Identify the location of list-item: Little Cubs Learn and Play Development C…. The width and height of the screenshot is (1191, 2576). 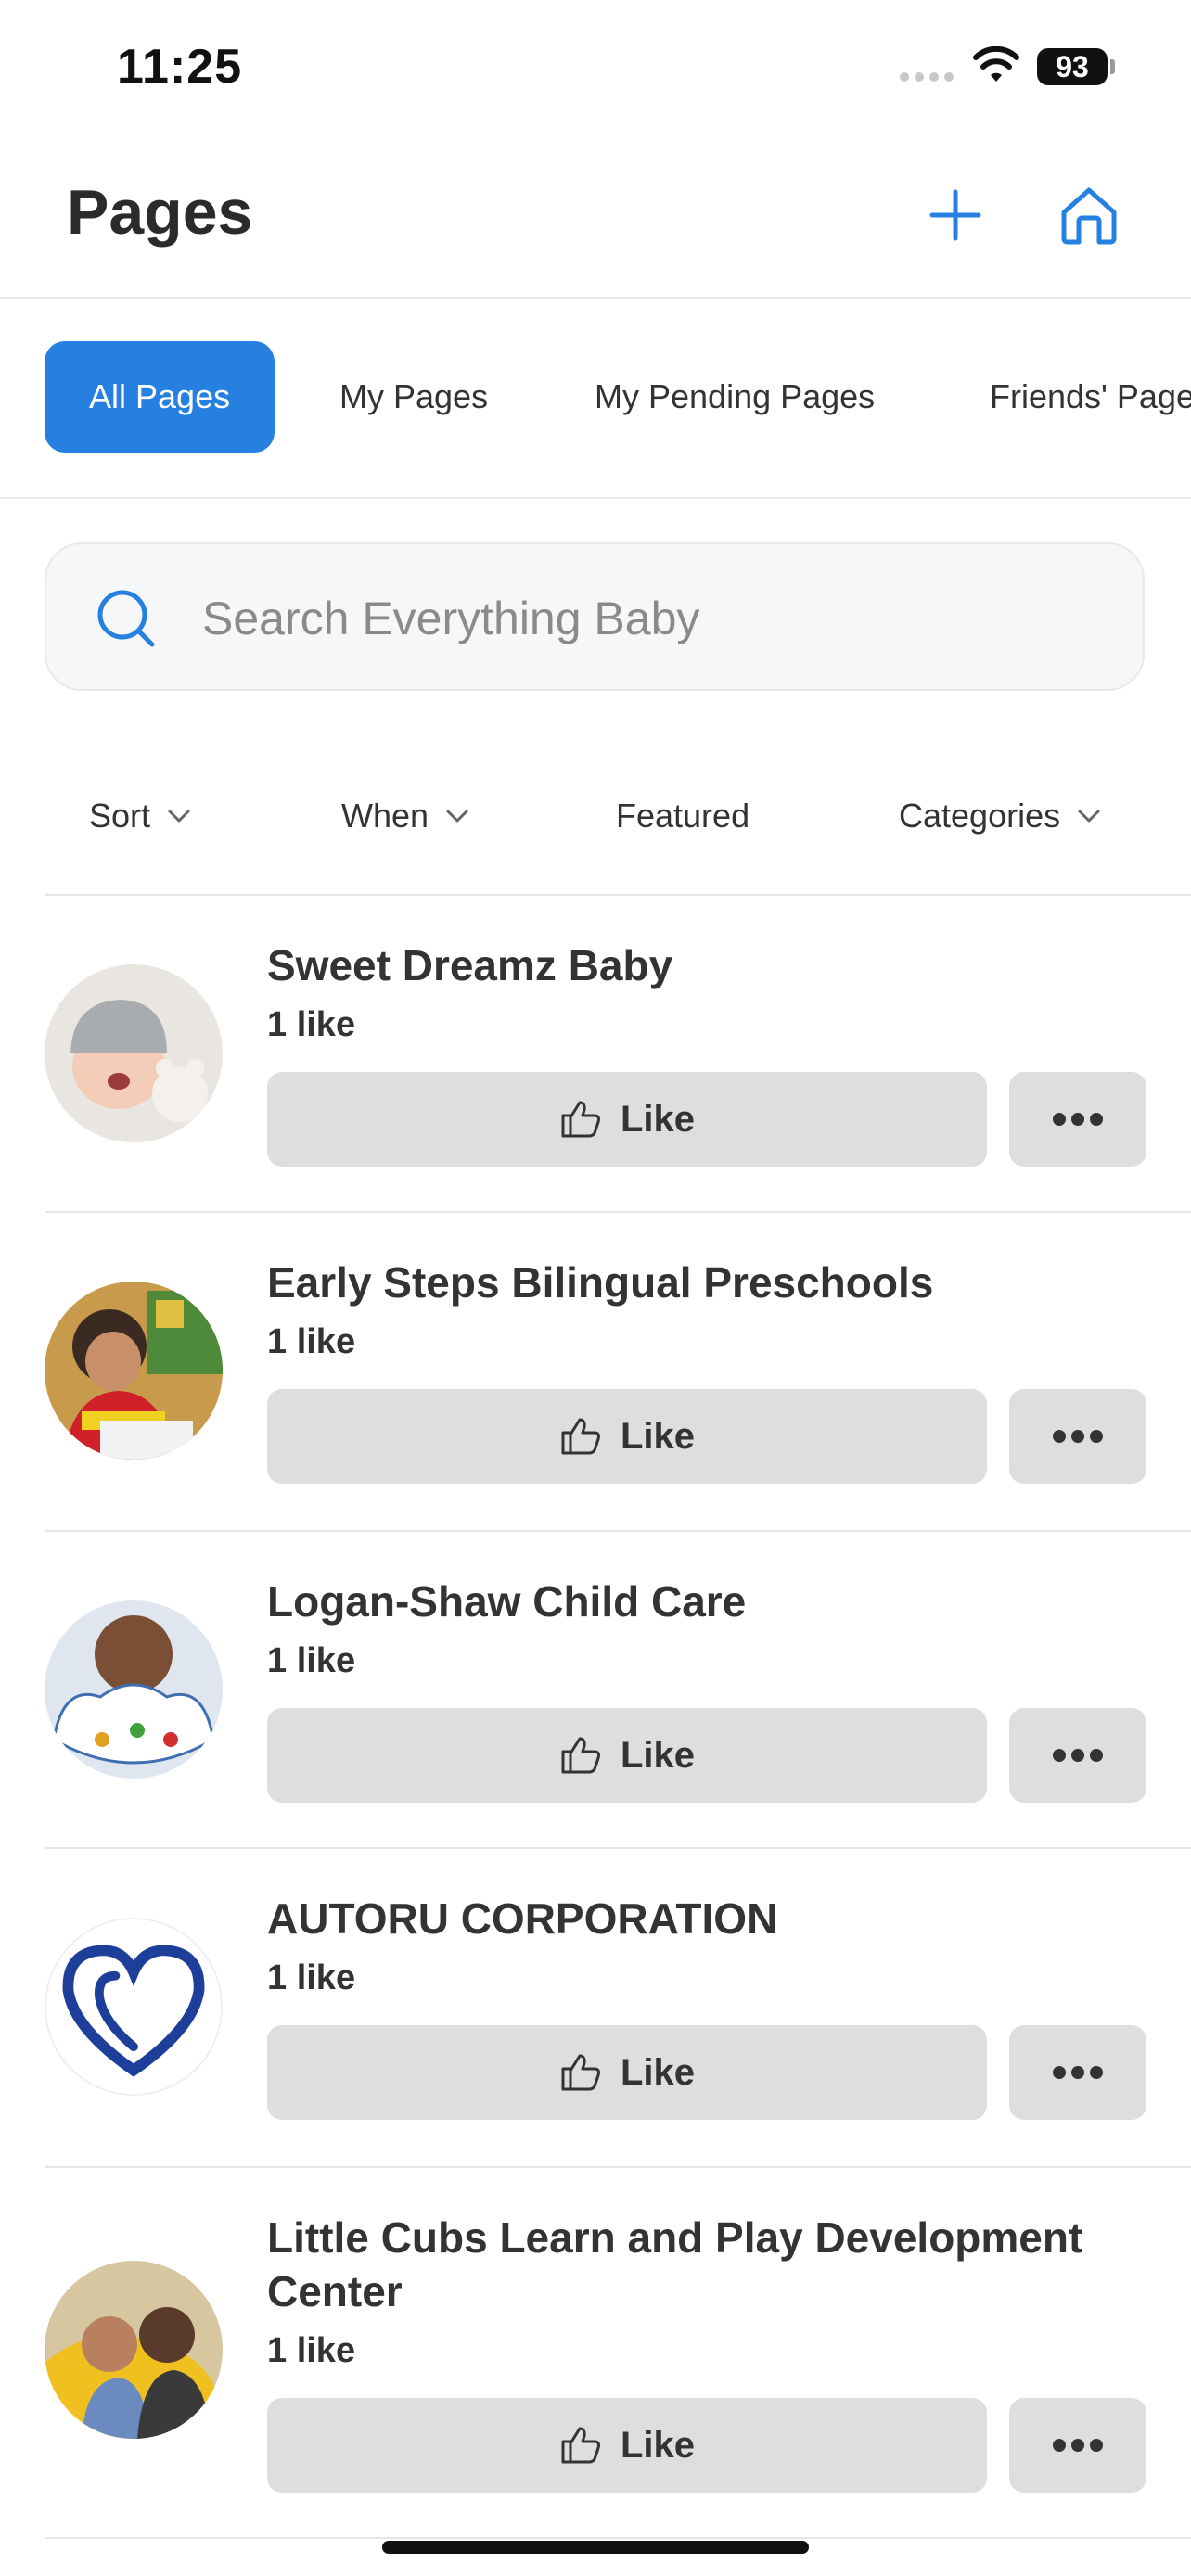
(618, 2353).